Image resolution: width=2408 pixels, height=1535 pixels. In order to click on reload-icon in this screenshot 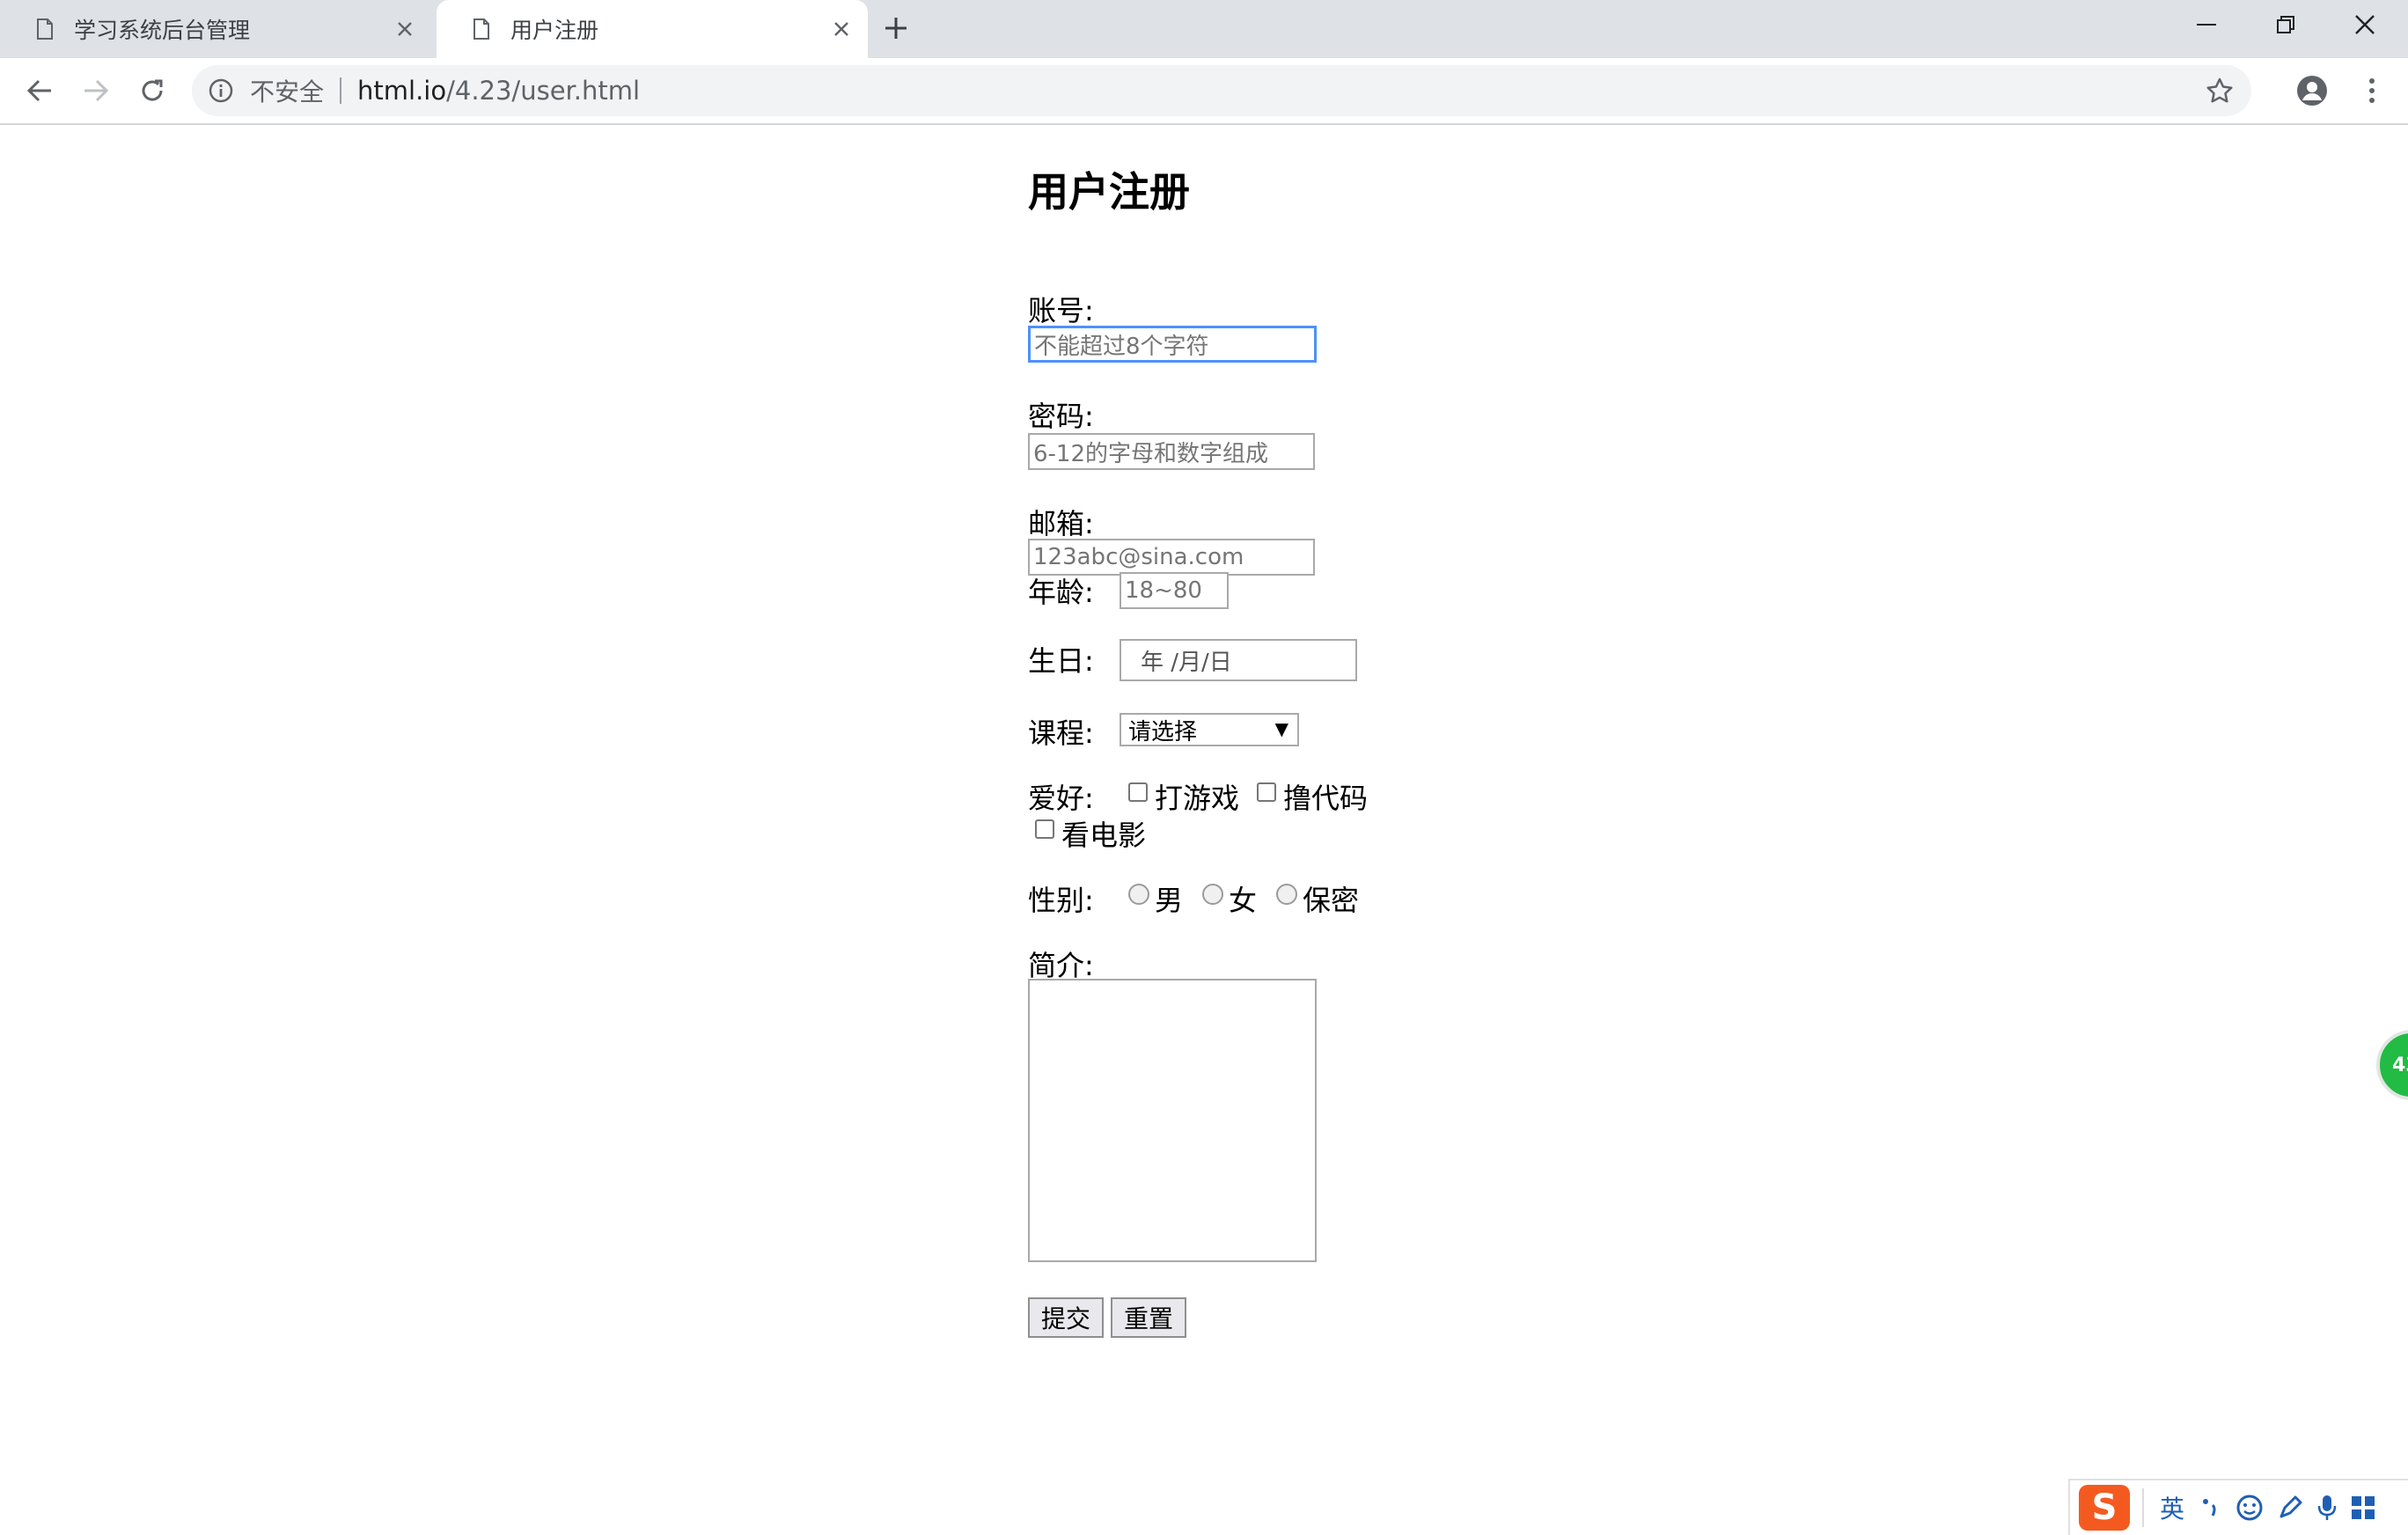, I will do `click(152, 90)`.